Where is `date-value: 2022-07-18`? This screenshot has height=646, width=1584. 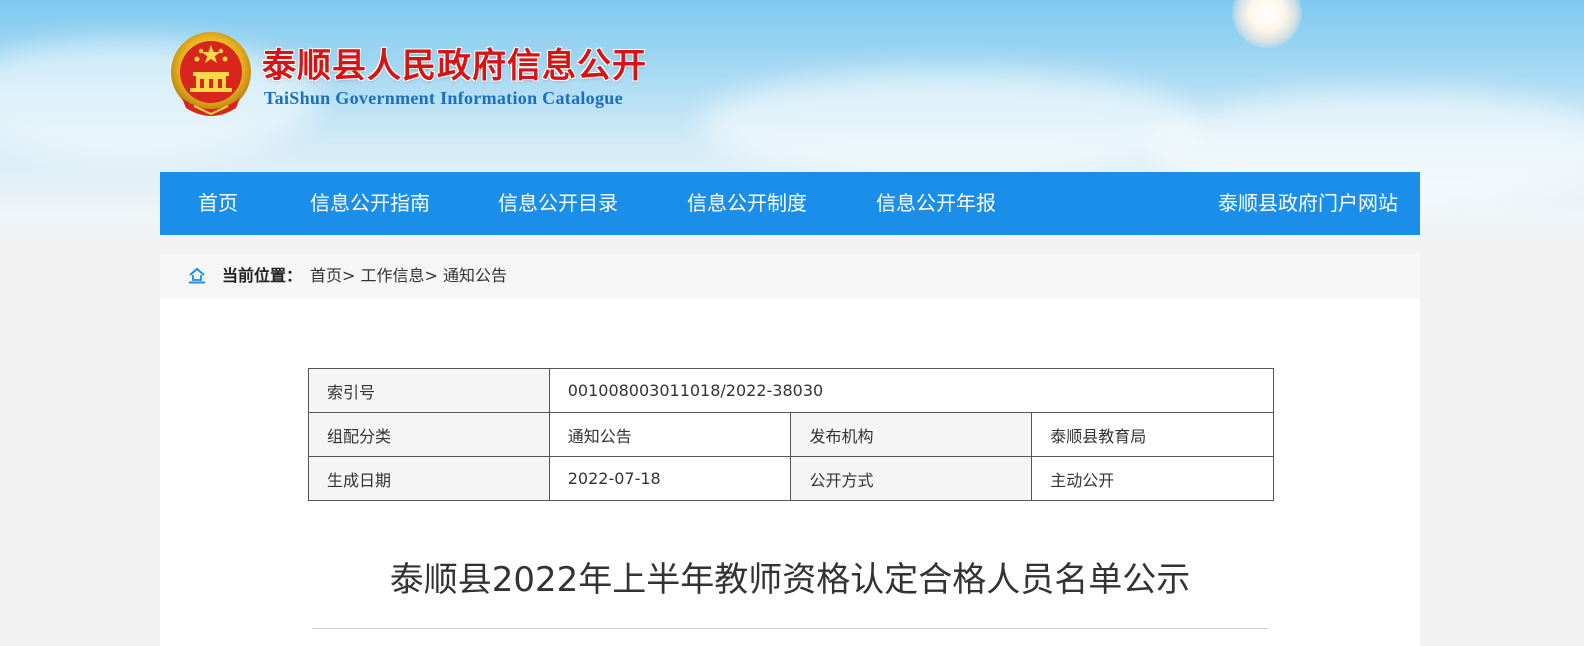 date-value: 2022-07-18 is located at coordinates (670, 478).